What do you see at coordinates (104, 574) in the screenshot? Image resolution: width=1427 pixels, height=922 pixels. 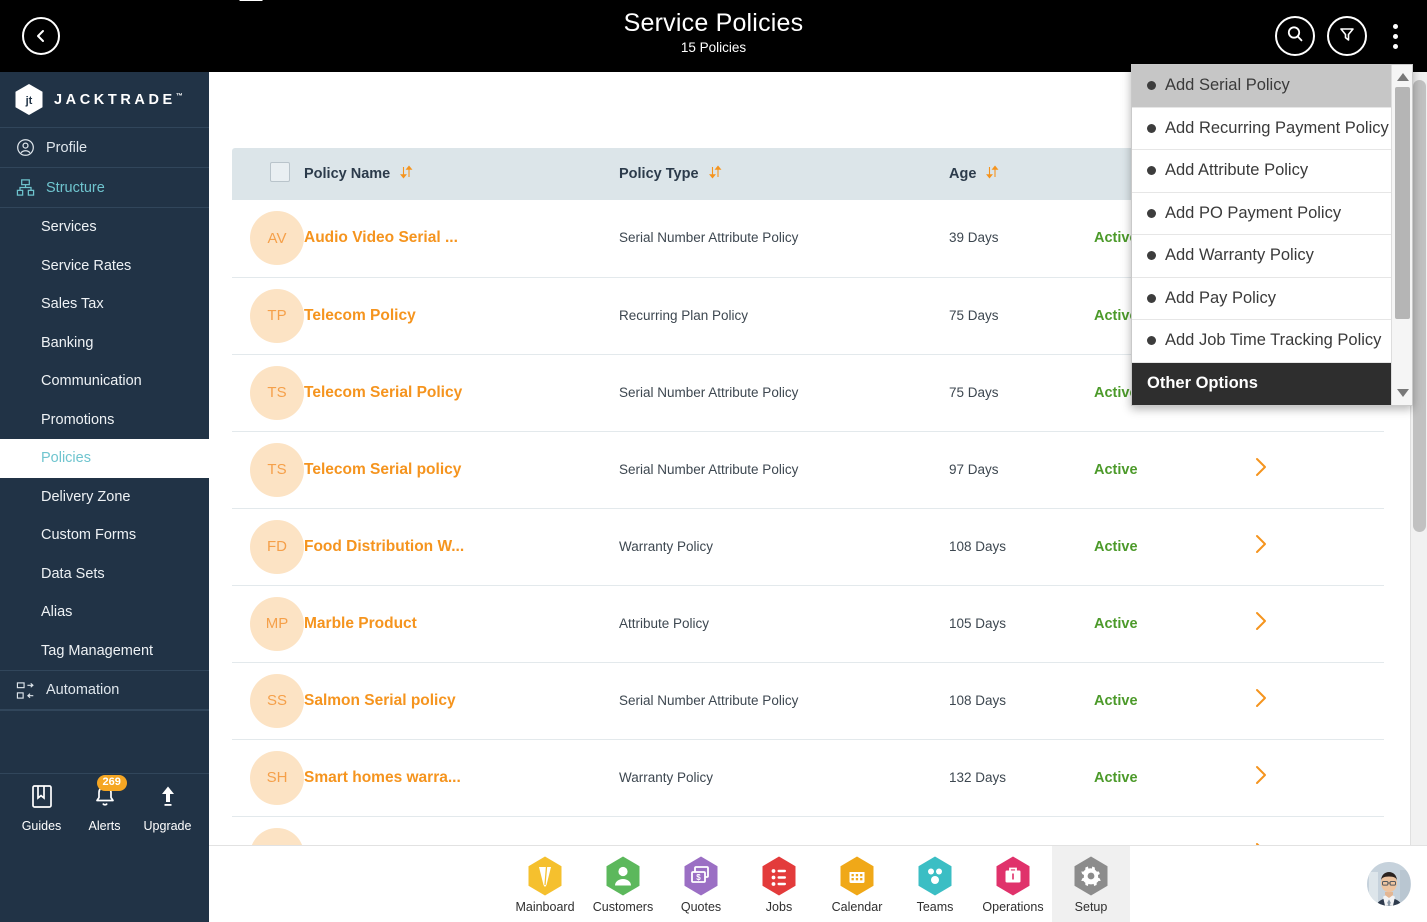 I see `sidebar-item-data-sets: Data Sets` at bounding box center [104, 574].